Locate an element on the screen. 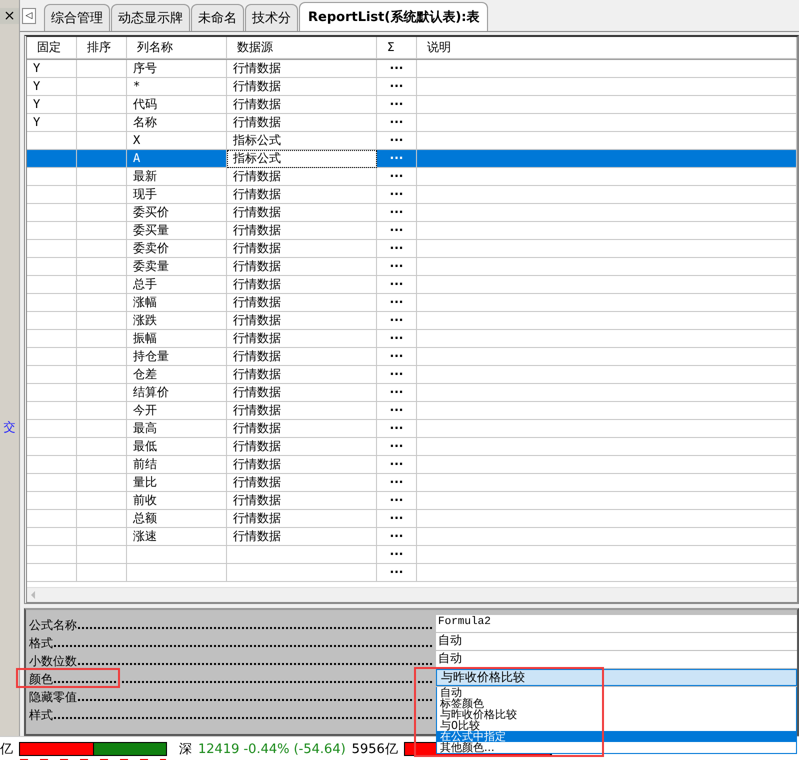  table-row: 涨跌 行情数据 ··· is located at coordinates (412, 321).